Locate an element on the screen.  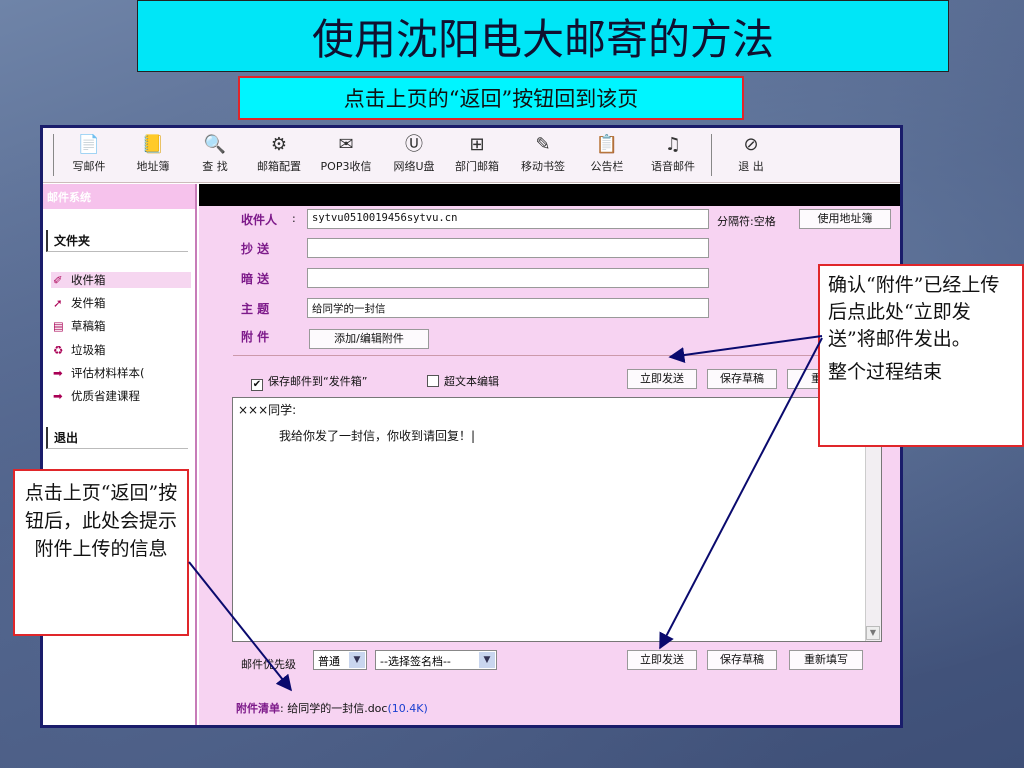
sidebar-item-outbox: ➚ 发件箱 is located at coordinates (79, 303).